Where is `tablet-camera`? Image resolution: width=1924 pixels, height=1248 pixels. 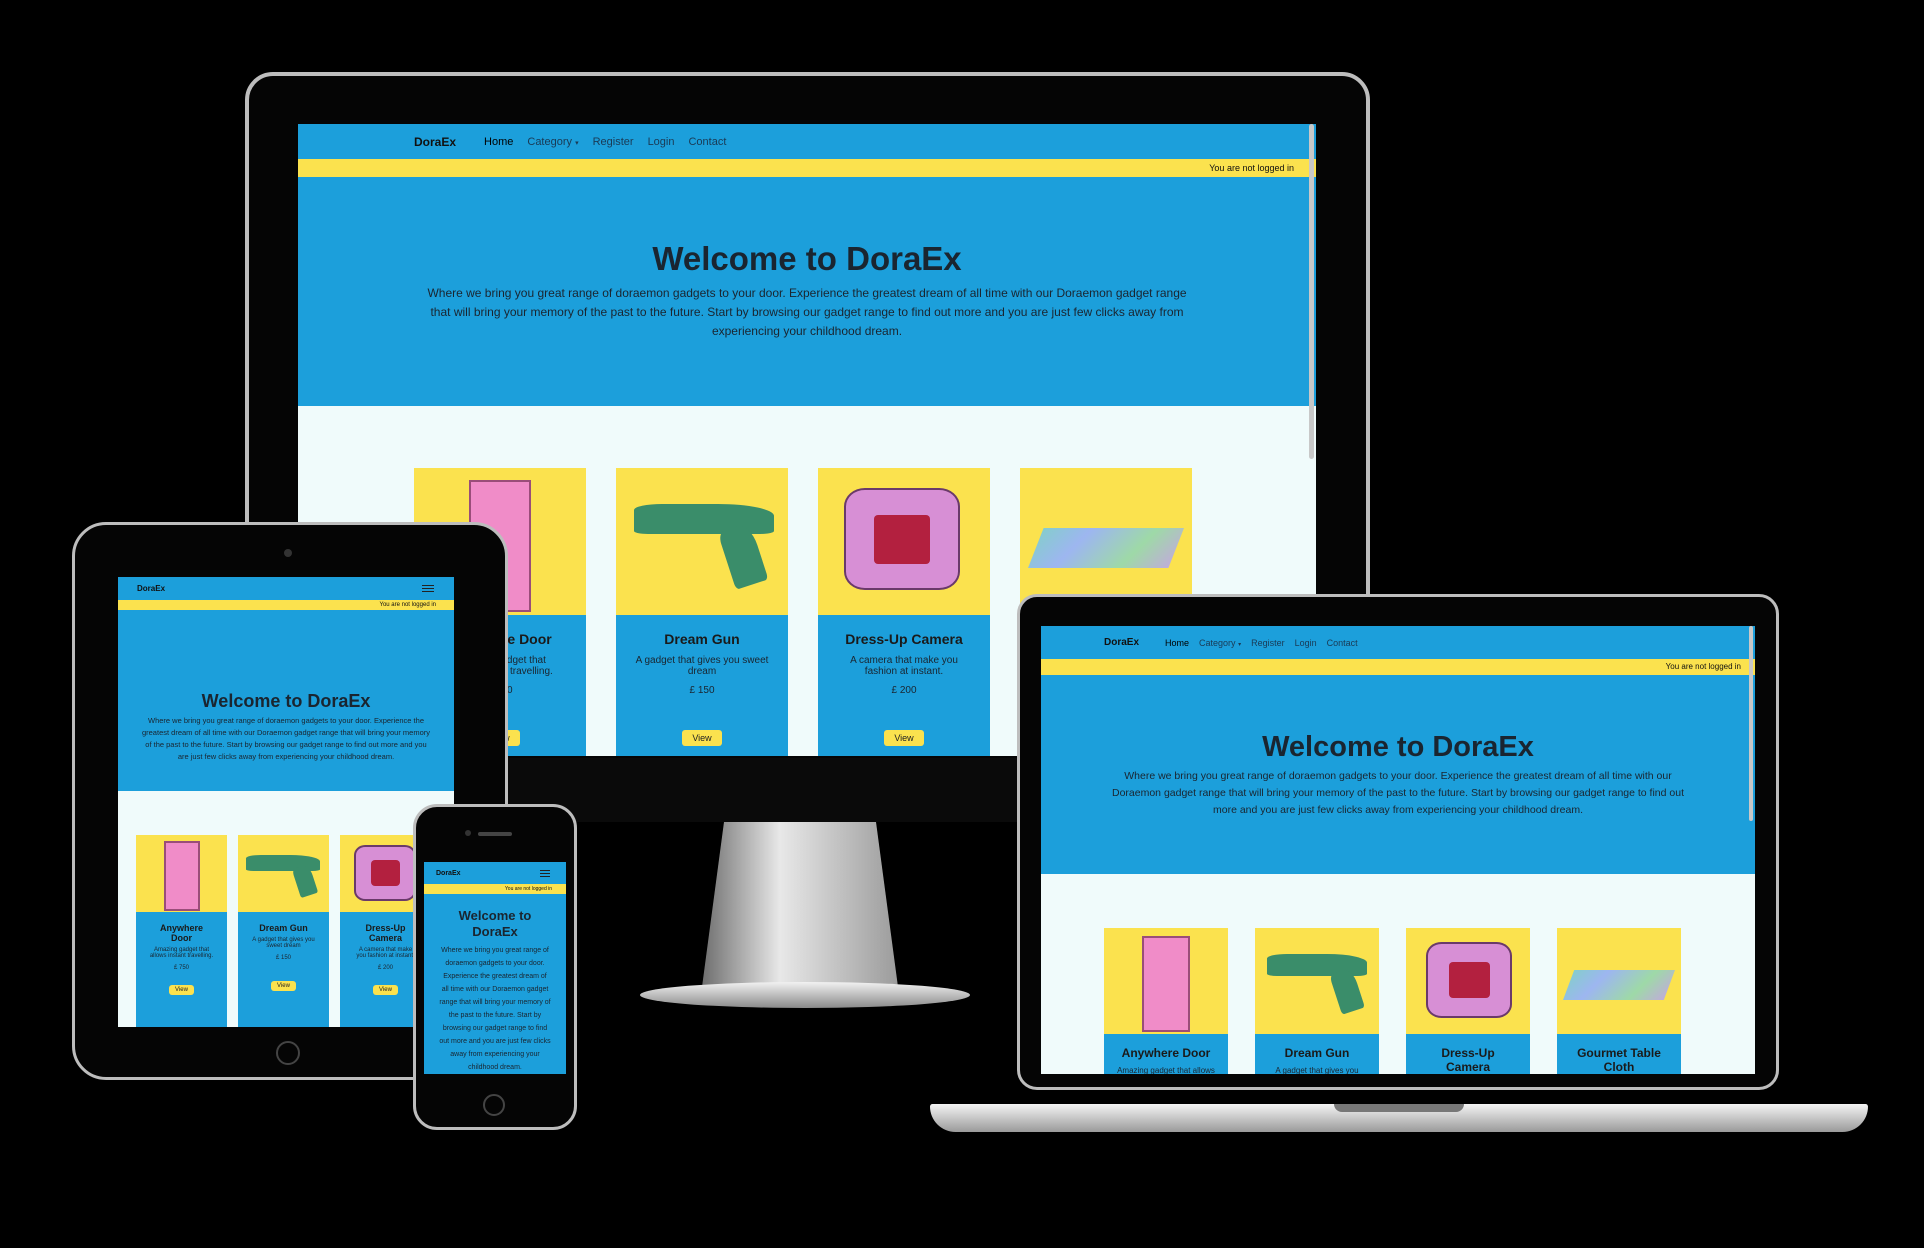 tablet-camera is located at coordinates (288, 553).